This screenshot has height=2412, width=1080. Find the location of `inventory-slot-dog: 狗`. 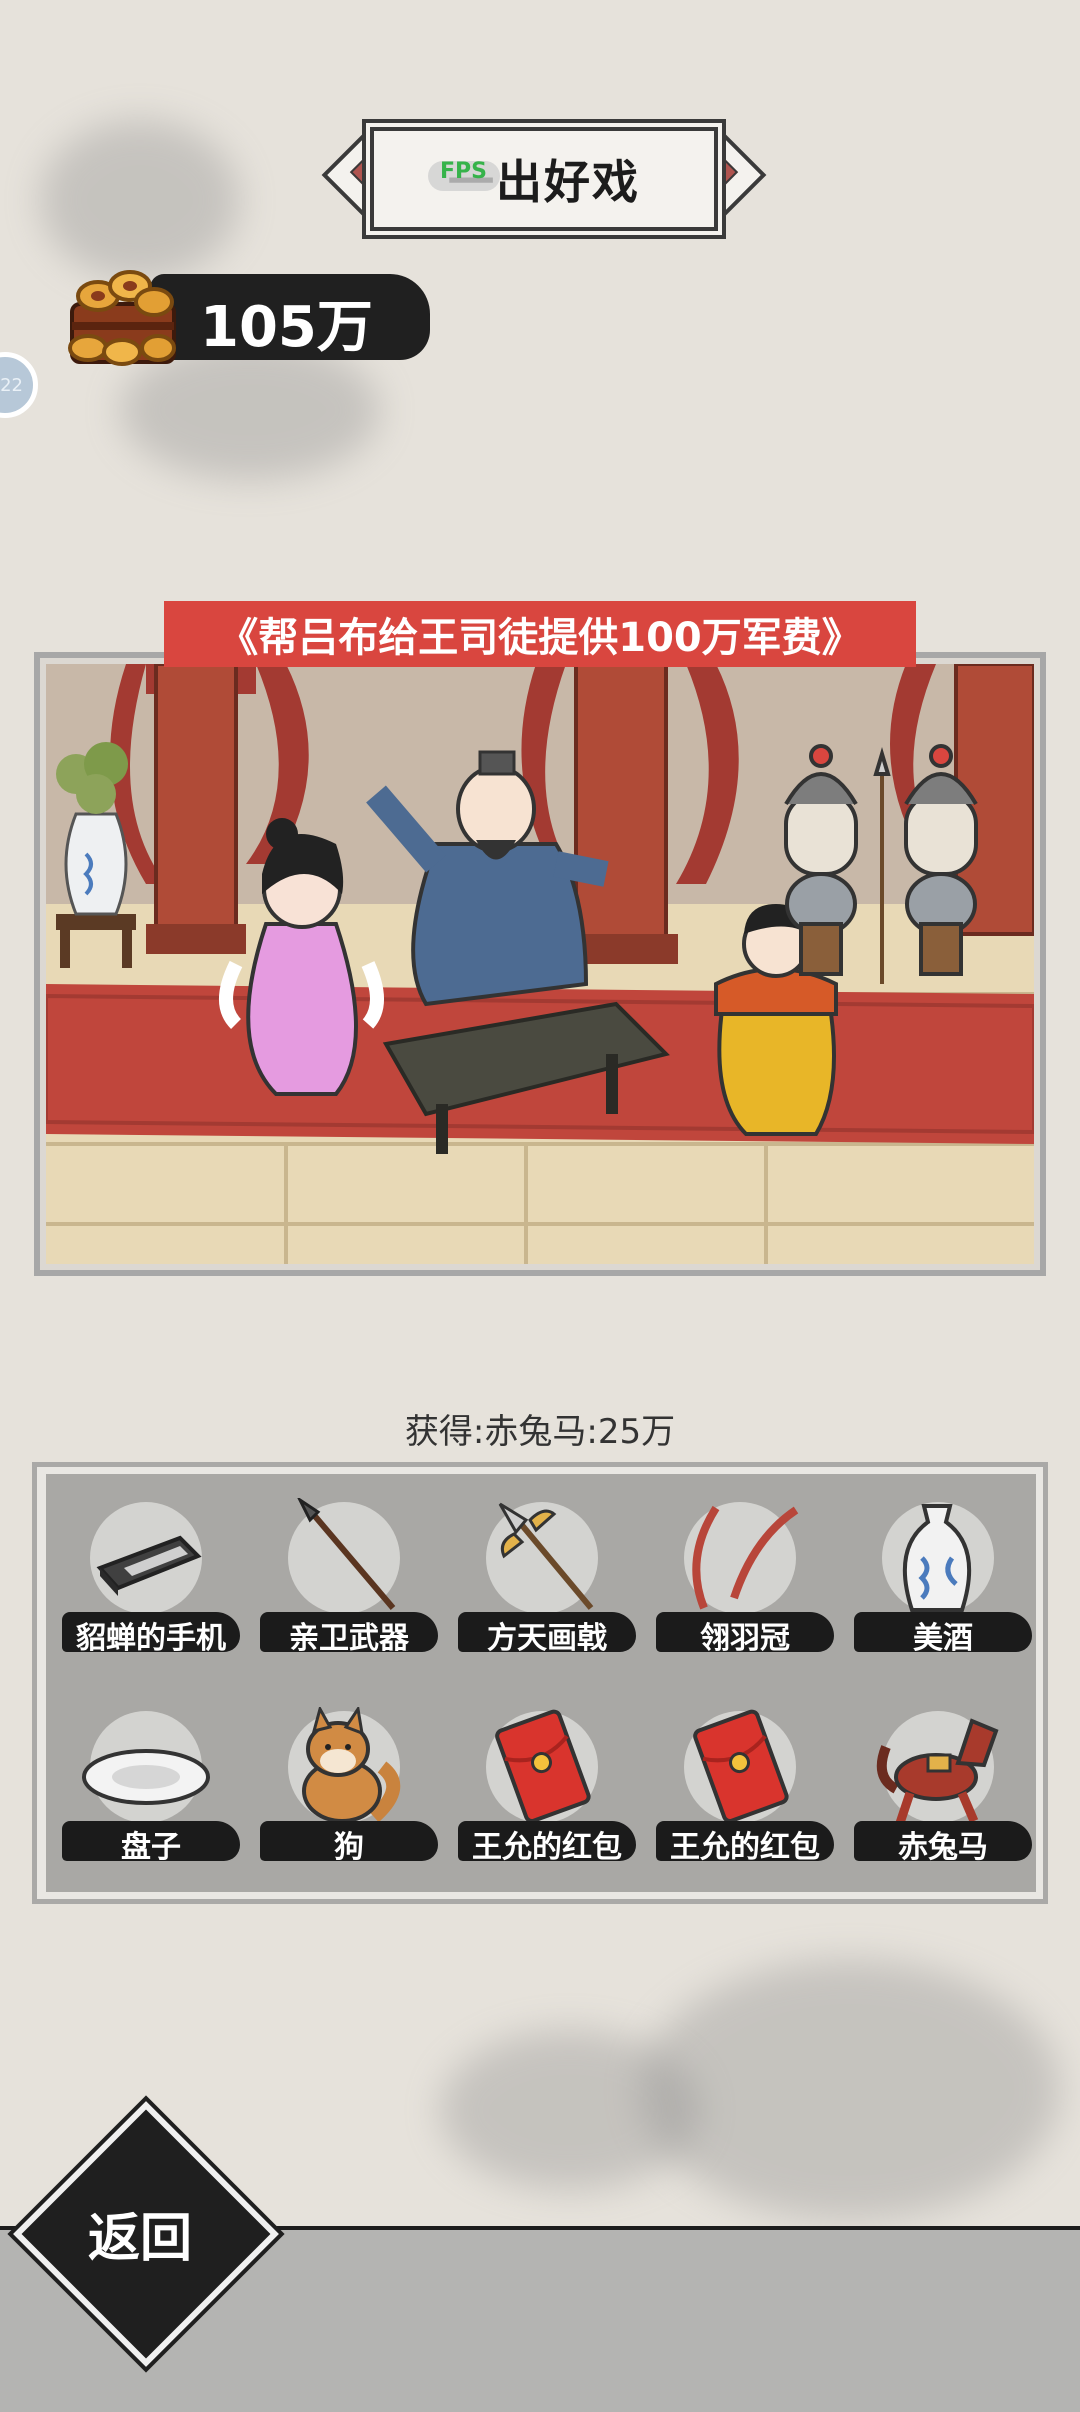

inventory-slot-dog: 狗 is located at coordinates (343, 1787).